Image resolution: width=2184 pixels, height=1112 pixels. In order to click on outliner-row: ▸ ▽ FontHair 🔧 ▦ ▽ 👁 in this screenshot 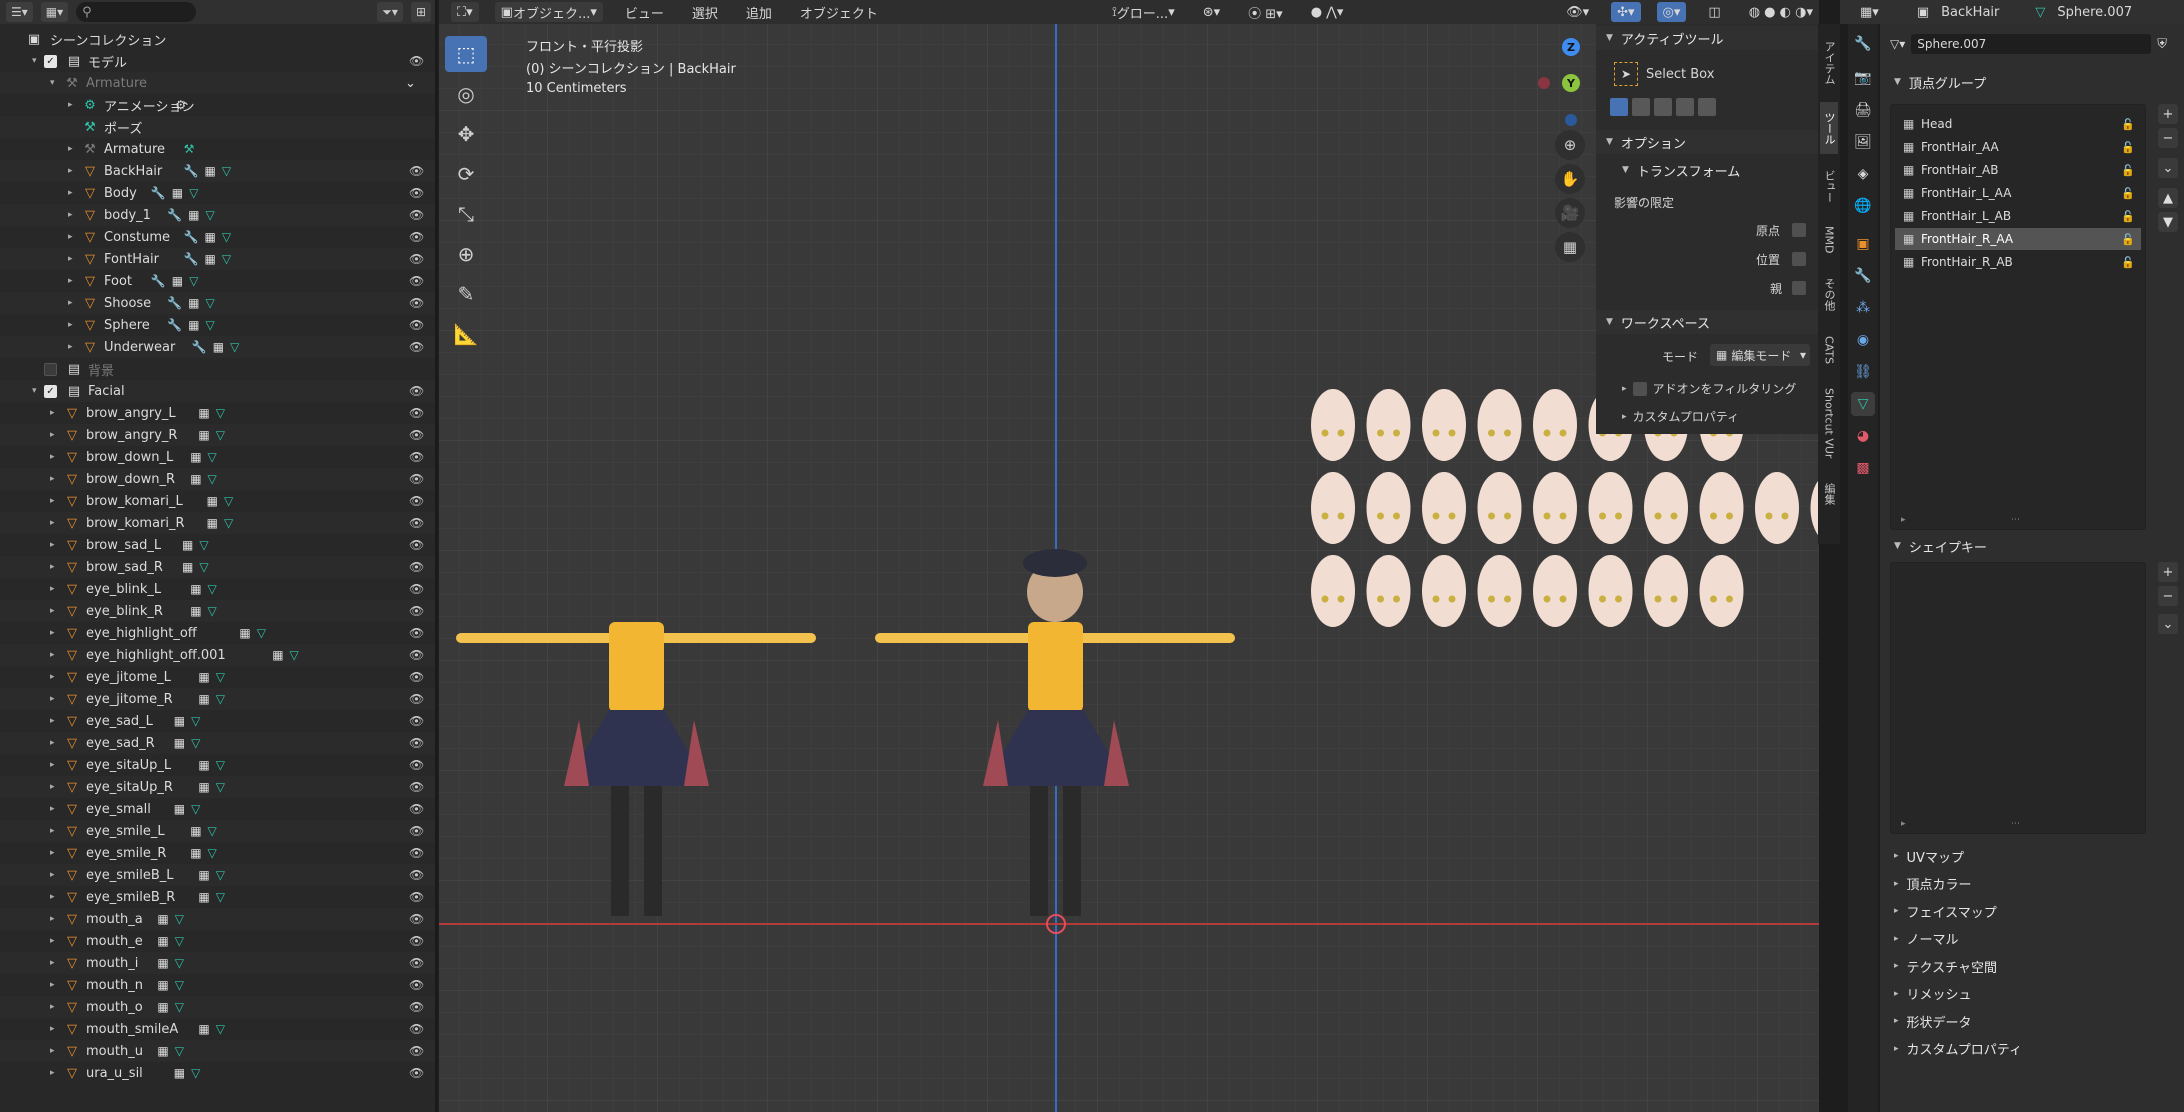, I will do `click(217, 259)`.